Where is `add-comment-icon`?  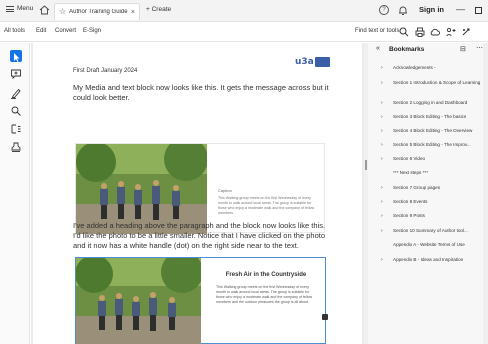 add-comment-icon is located at coordinates (16, 74).